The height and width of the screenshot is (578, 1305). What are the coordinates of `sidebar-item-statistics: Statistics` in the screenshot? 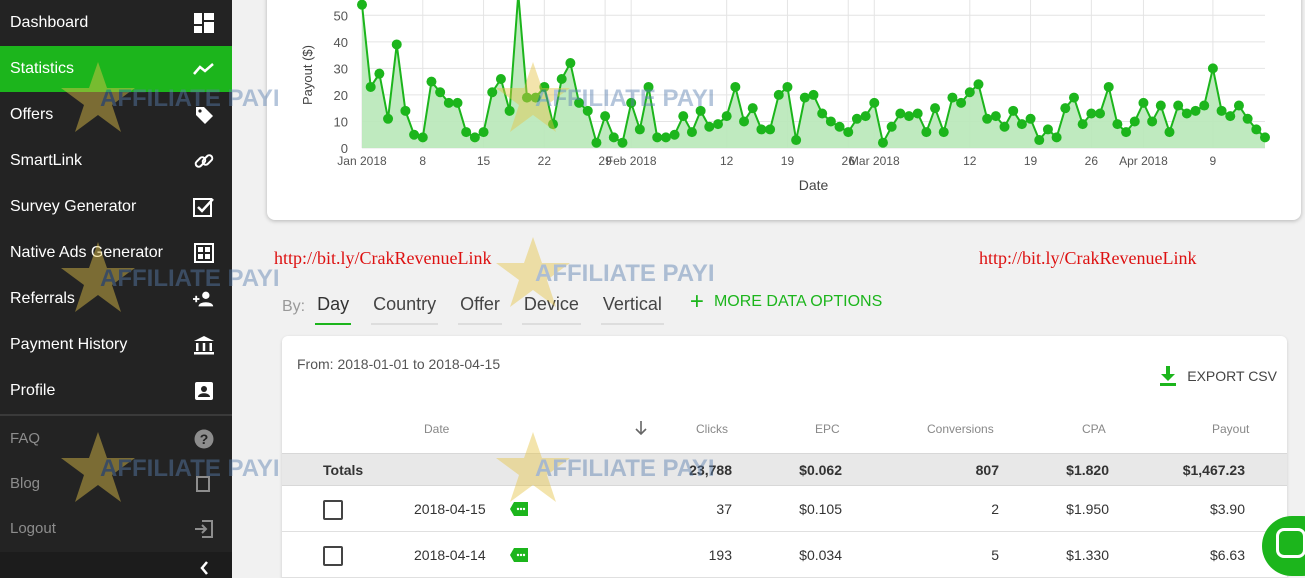 It's located at (116, 69).